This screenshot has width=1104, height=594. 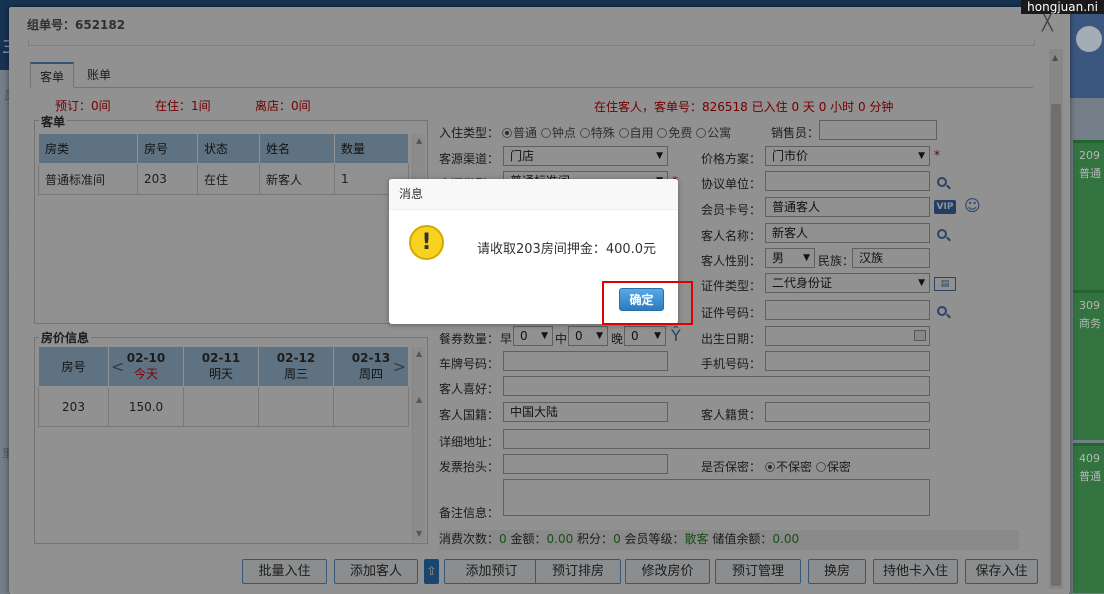 I want to click on watermark: hongjuan.ni, so click(x=1062, y=7).